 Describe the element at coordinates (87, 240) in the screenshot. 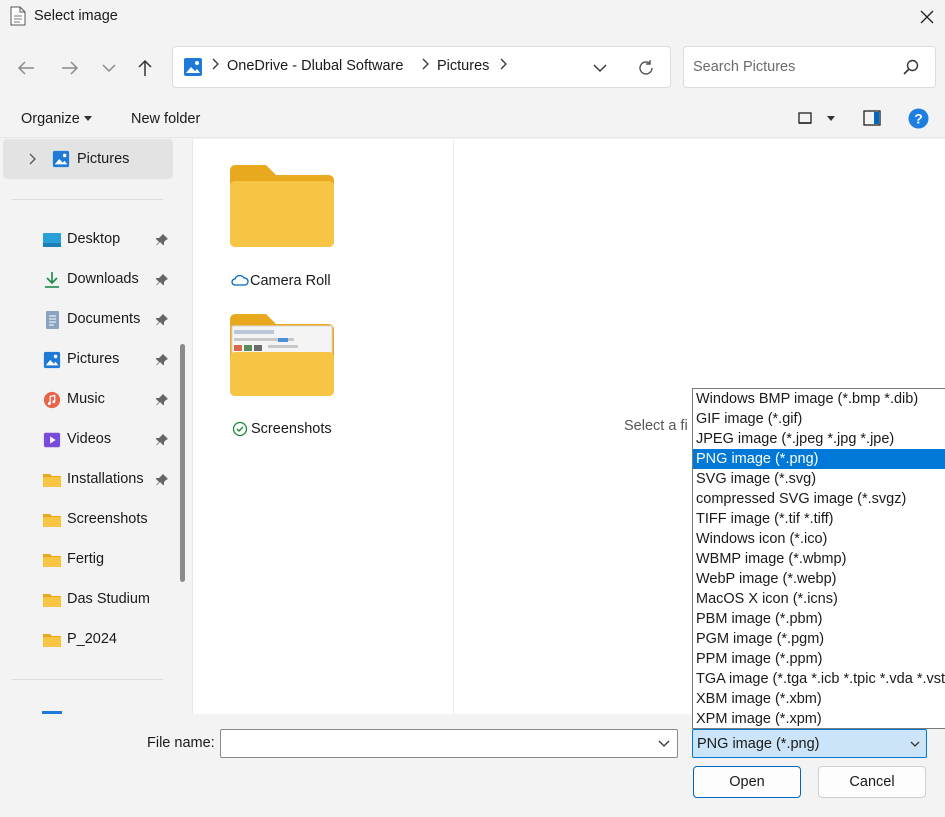

I see `sidebar-item-desktop: Desktop` at that location.